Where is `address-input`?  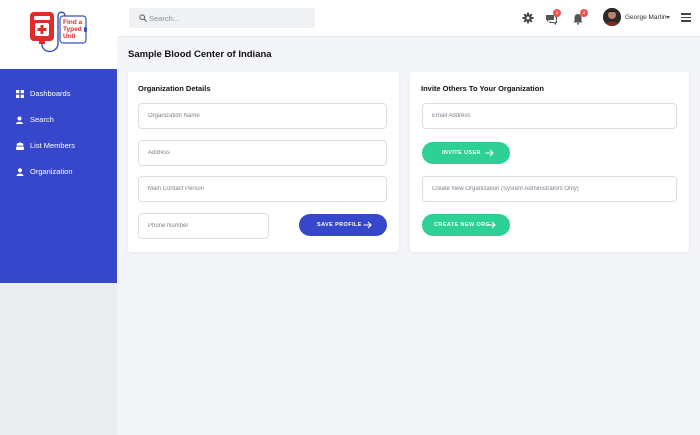
address-input is located at coordinates (262, 153).